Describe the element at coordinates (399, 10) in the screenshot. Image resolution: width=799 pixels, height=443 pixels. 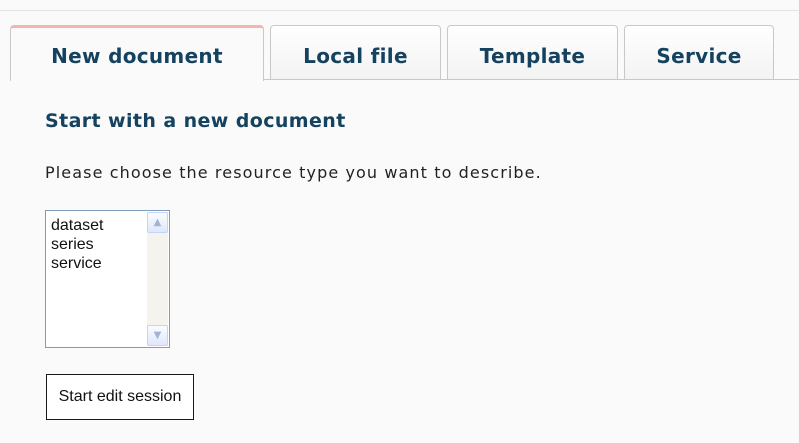
I see `top-divider` at that location.